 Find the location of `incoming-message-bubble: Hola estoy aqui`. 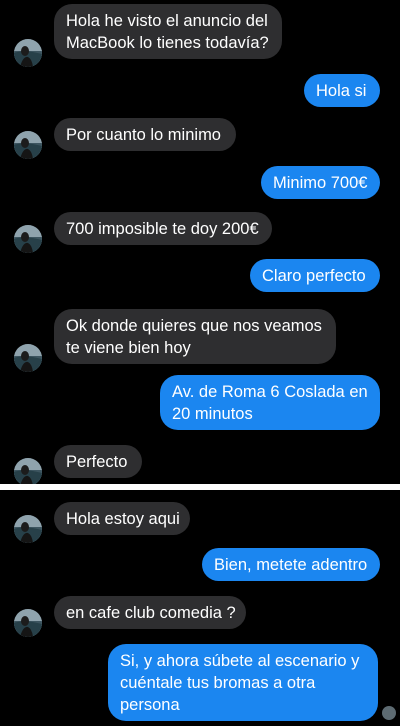

incoming-message-bubble: Hola estoy aqui is located at coordinates (122, 518).